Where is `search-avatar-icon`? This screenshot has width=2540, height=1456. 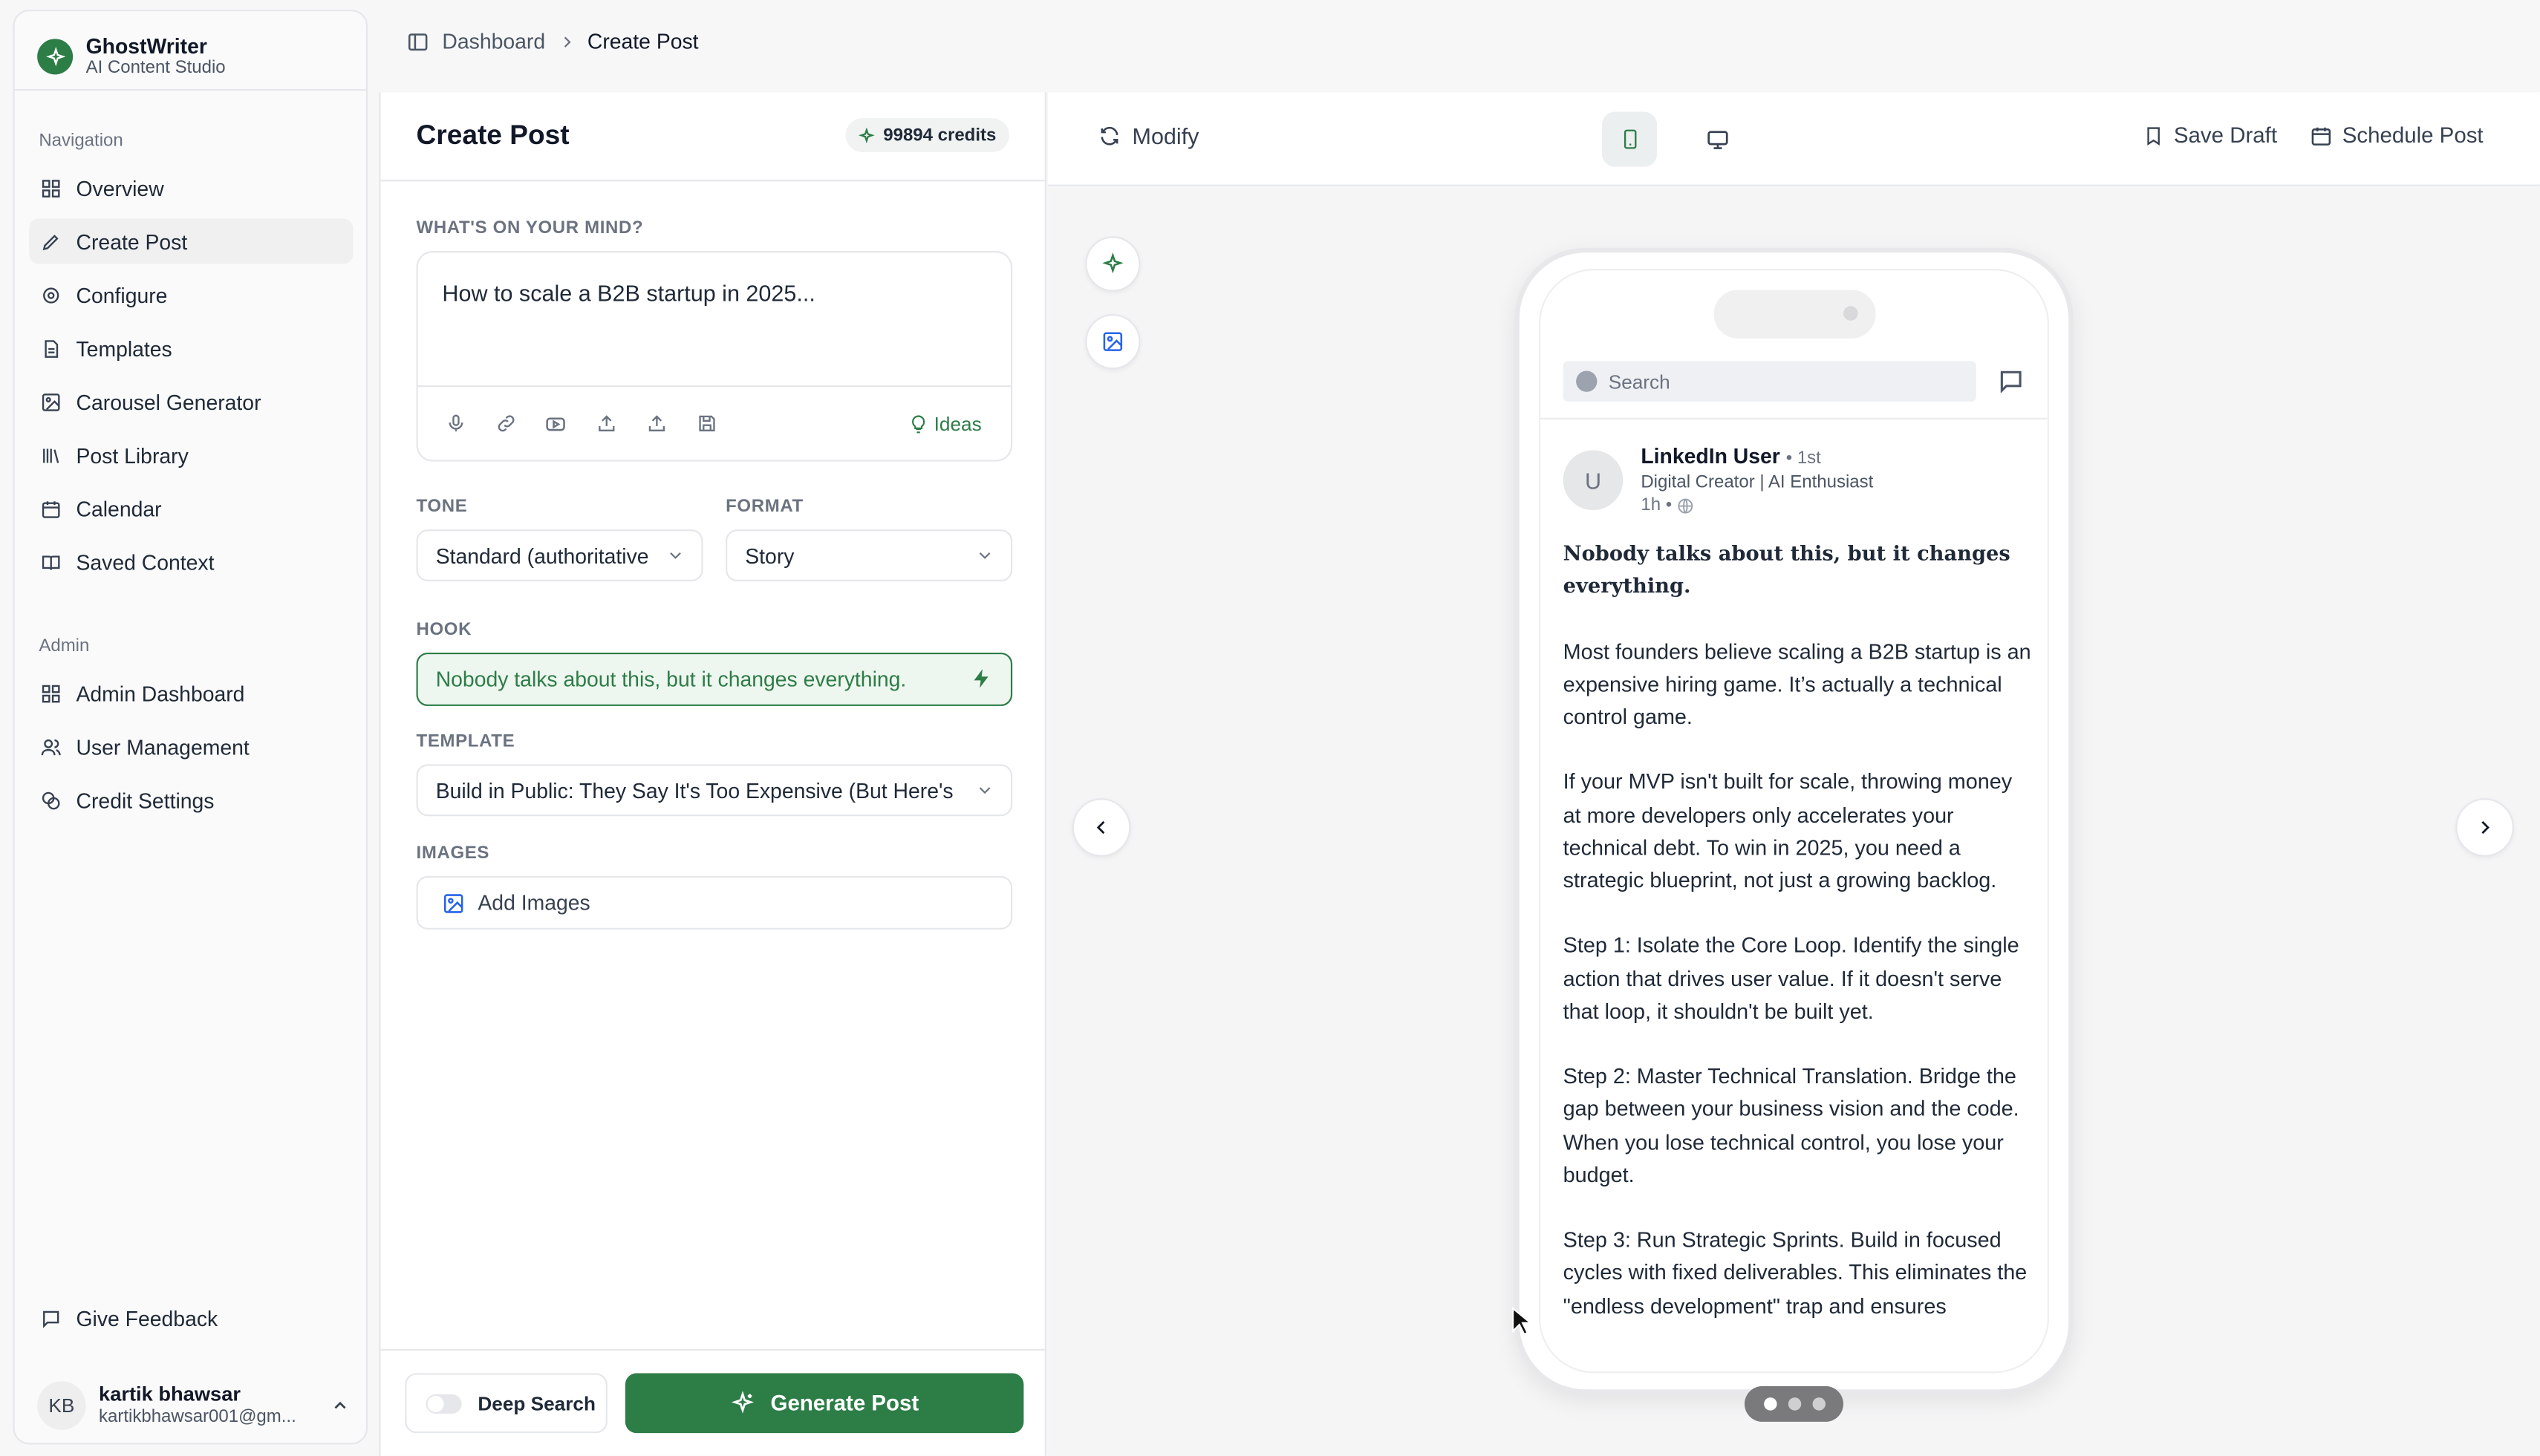
search-avatar-icon is located at coordinates (1587, 381).